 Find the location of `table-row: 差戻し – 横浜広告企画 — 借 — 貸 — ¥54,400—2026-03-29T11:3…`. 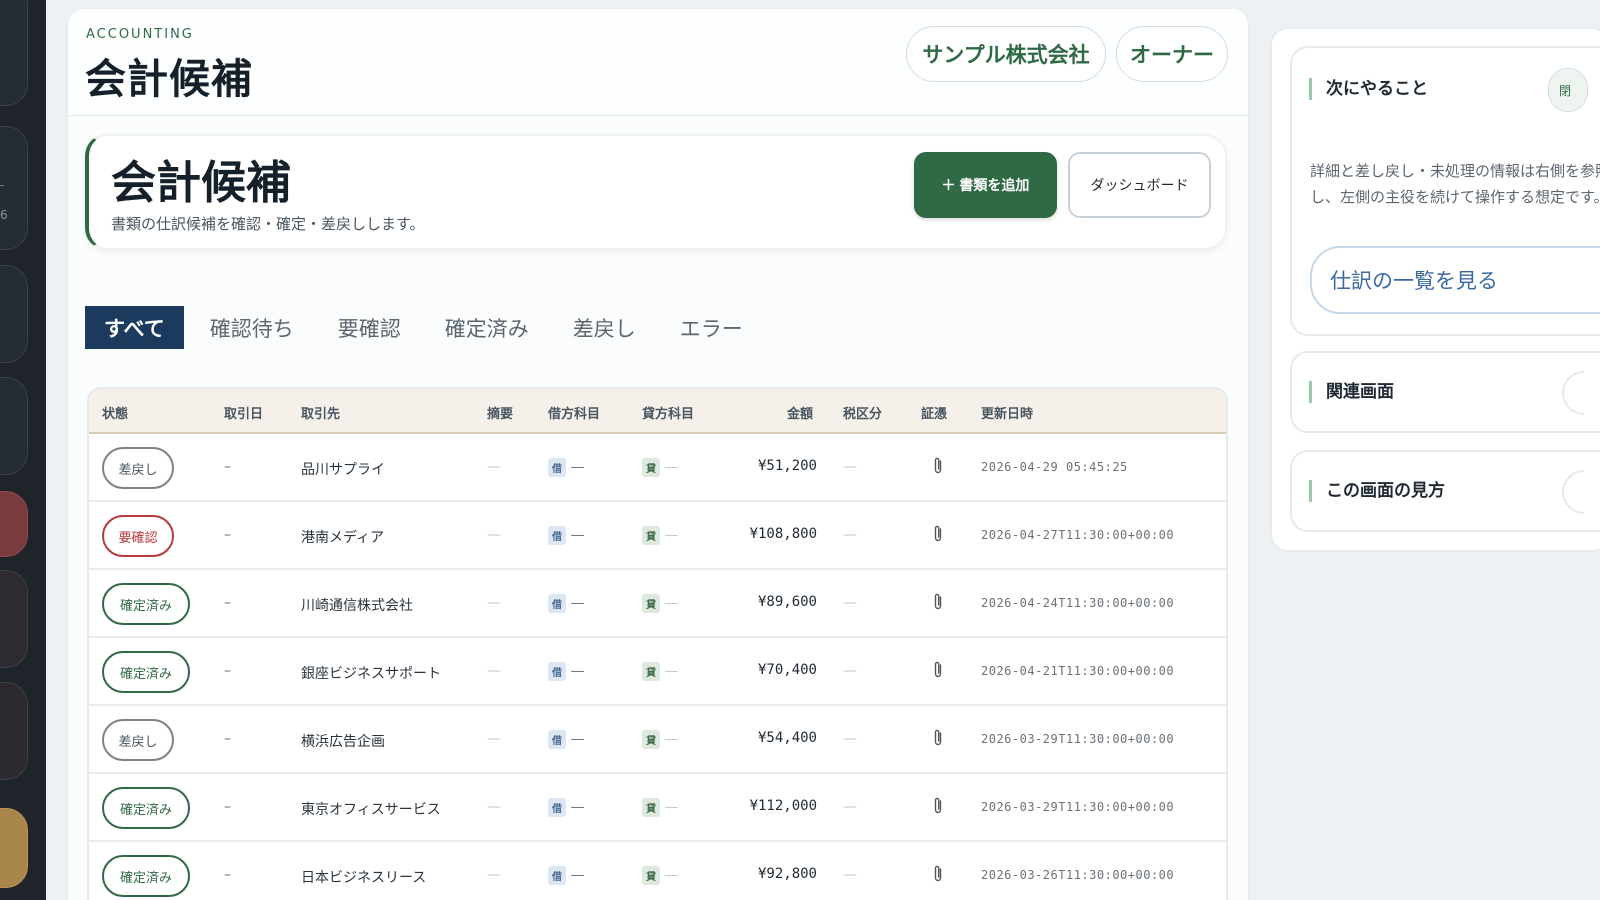

table-row: 差戻し – 横浜広告企画 — 借 — 貸 — ¥54,400—2026-03-29T11:3… is located at coordinates (657, 740).